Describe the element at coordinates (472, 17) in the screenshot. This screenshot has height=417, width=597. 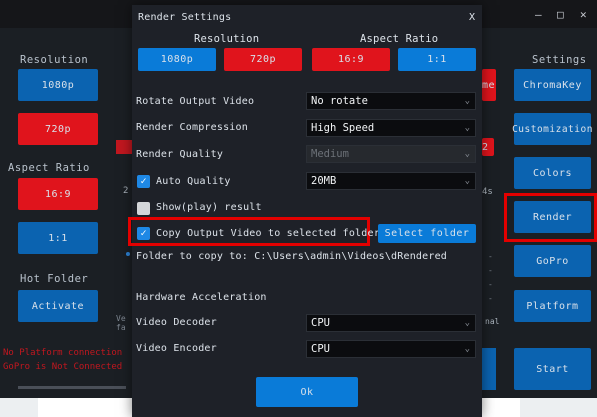
I see `dialog-close-button: X` at that location.